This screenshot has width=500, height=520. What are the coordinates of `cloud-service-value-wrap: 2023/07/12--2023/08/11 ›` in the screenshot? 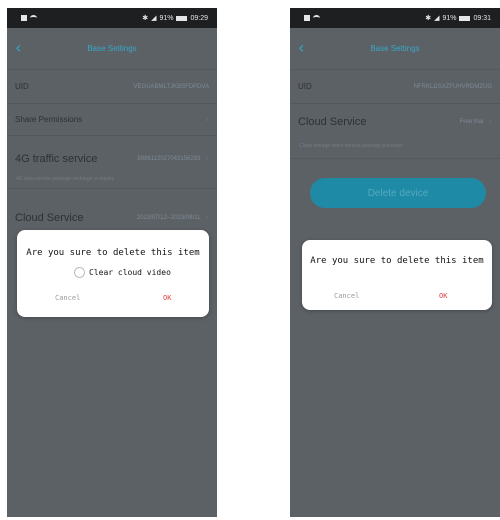 It's located at (173, 218).